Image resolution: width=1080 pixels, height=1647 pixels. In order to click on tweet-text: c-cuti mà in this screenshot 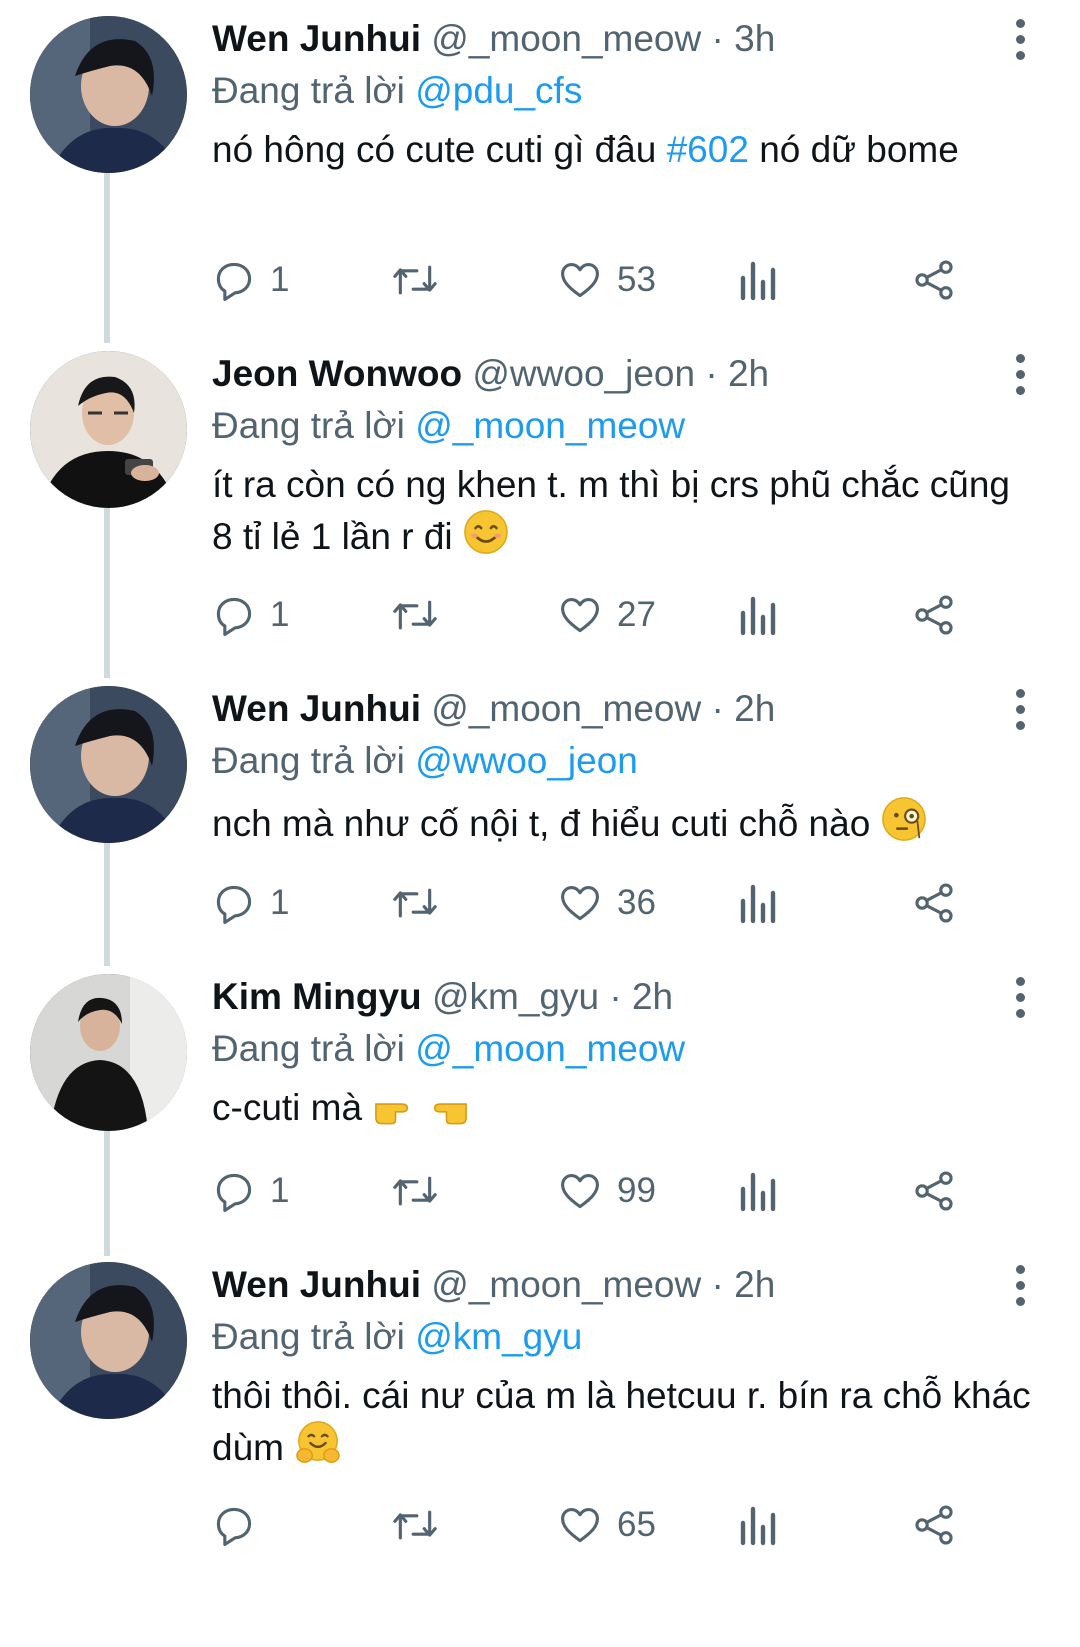, I will do `click(626, 1111)`.